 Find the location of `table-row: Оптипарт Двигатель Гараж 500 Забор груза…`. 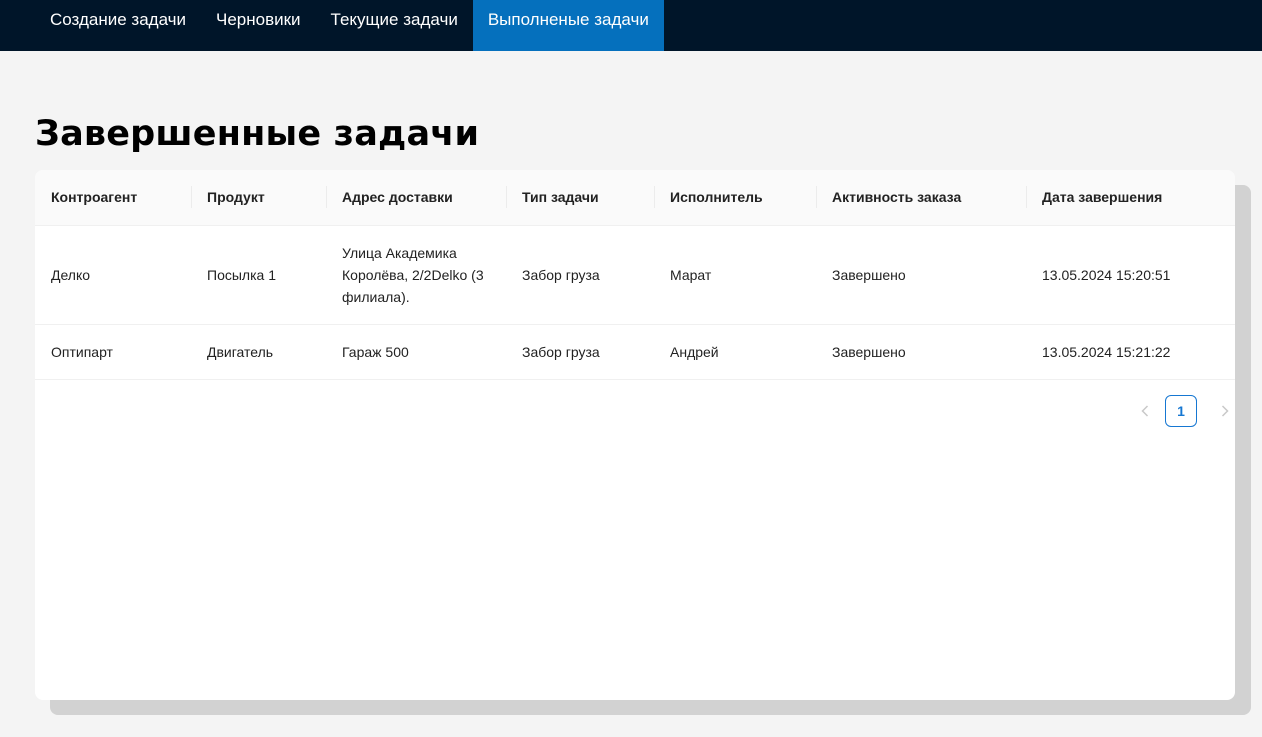

table-row: Оптипарт Двигатель Гараж 500 Забор груза… is located at coordinates (635, 352).